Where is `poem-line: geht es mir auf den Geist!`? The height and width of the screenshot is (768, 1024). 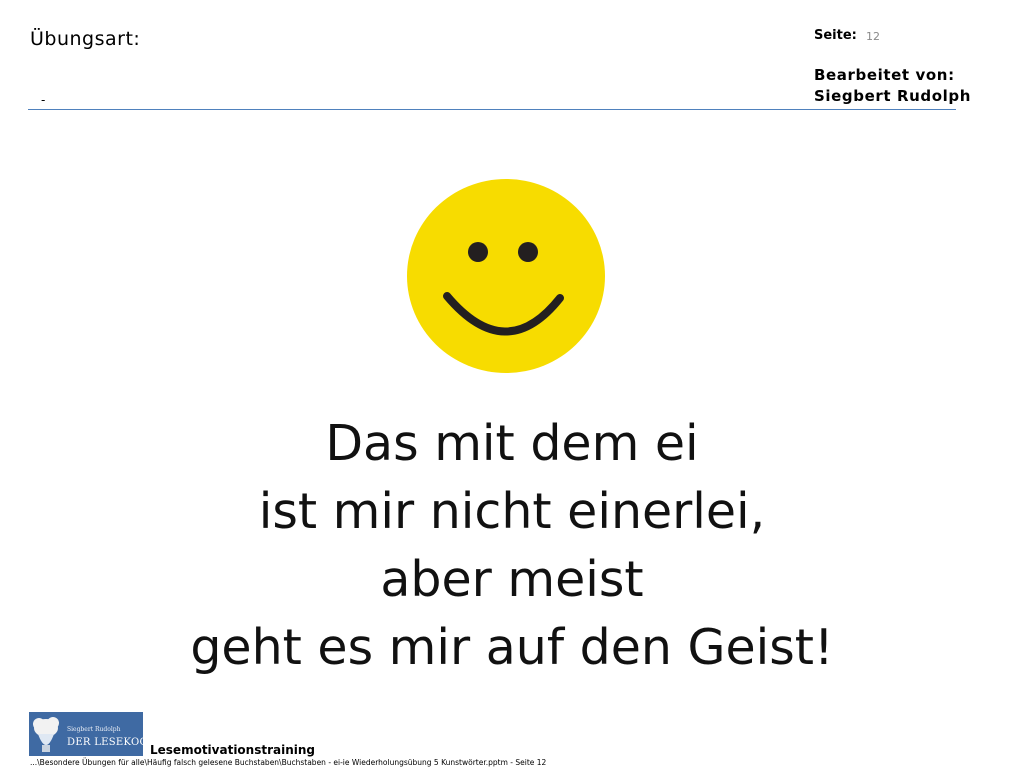
poem-line: geht es mir auf den Geist! is located at coordinates (512, 647).